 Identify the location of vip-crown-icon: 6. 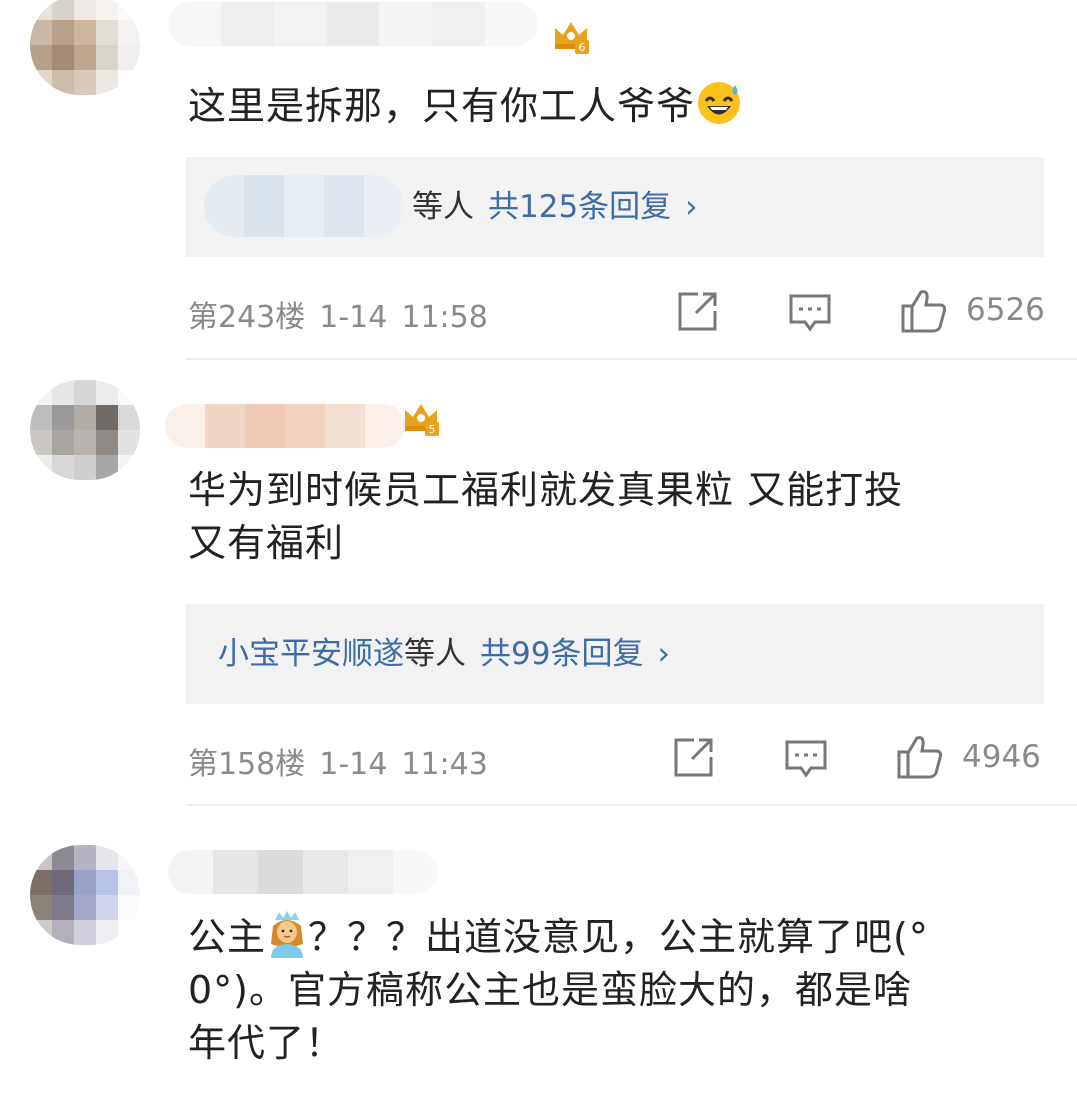
(572, 38).